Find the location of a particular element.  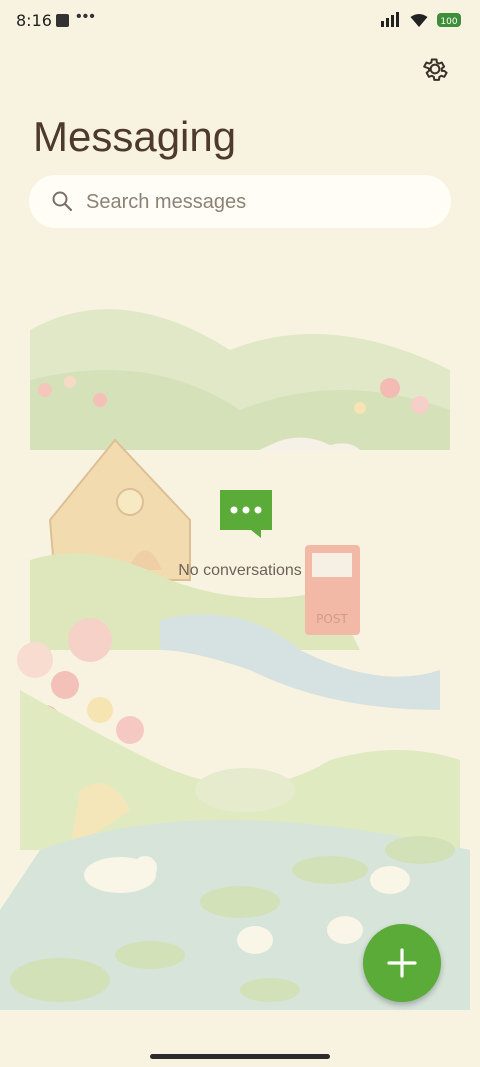

empty-chat-icon is located at coordinates (246, 514).